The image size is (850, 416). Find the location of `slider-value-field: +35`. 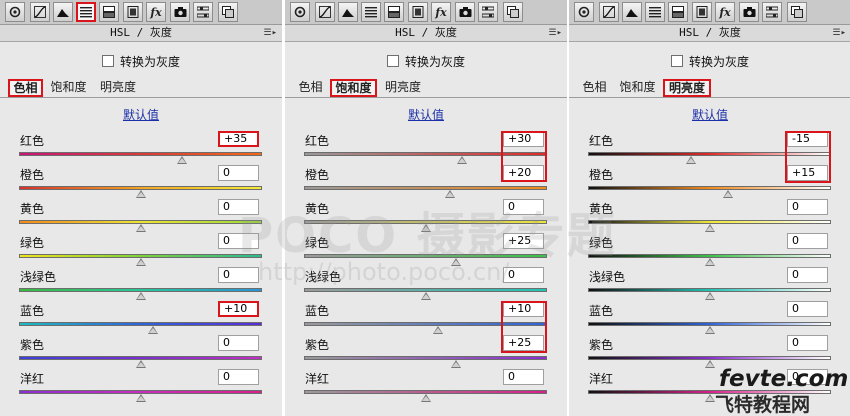

slider-value-field: +35 is located at coordinates (238, 139).